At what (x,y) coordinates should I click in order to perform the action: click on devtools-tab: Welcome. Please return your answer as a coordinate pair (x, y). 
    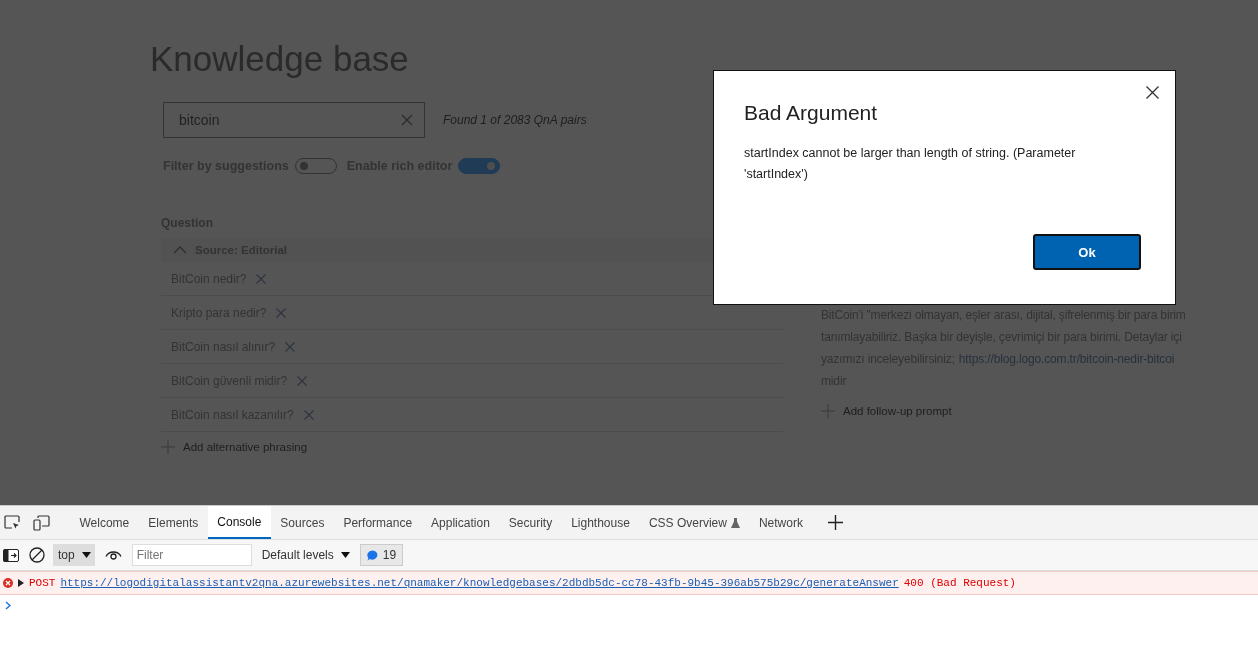
    Looking at the image, I should click on (104, 522).